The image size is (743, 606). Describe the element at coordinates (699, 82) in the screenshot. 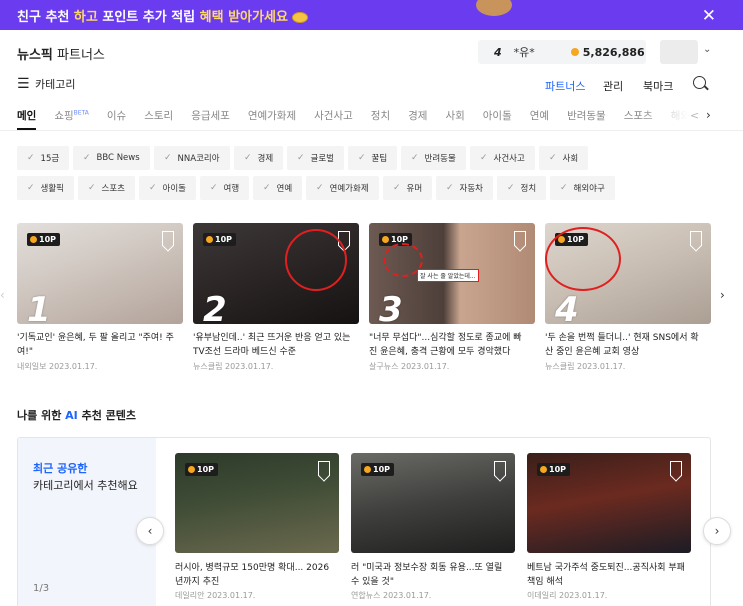

I see `search-icon` at that location.